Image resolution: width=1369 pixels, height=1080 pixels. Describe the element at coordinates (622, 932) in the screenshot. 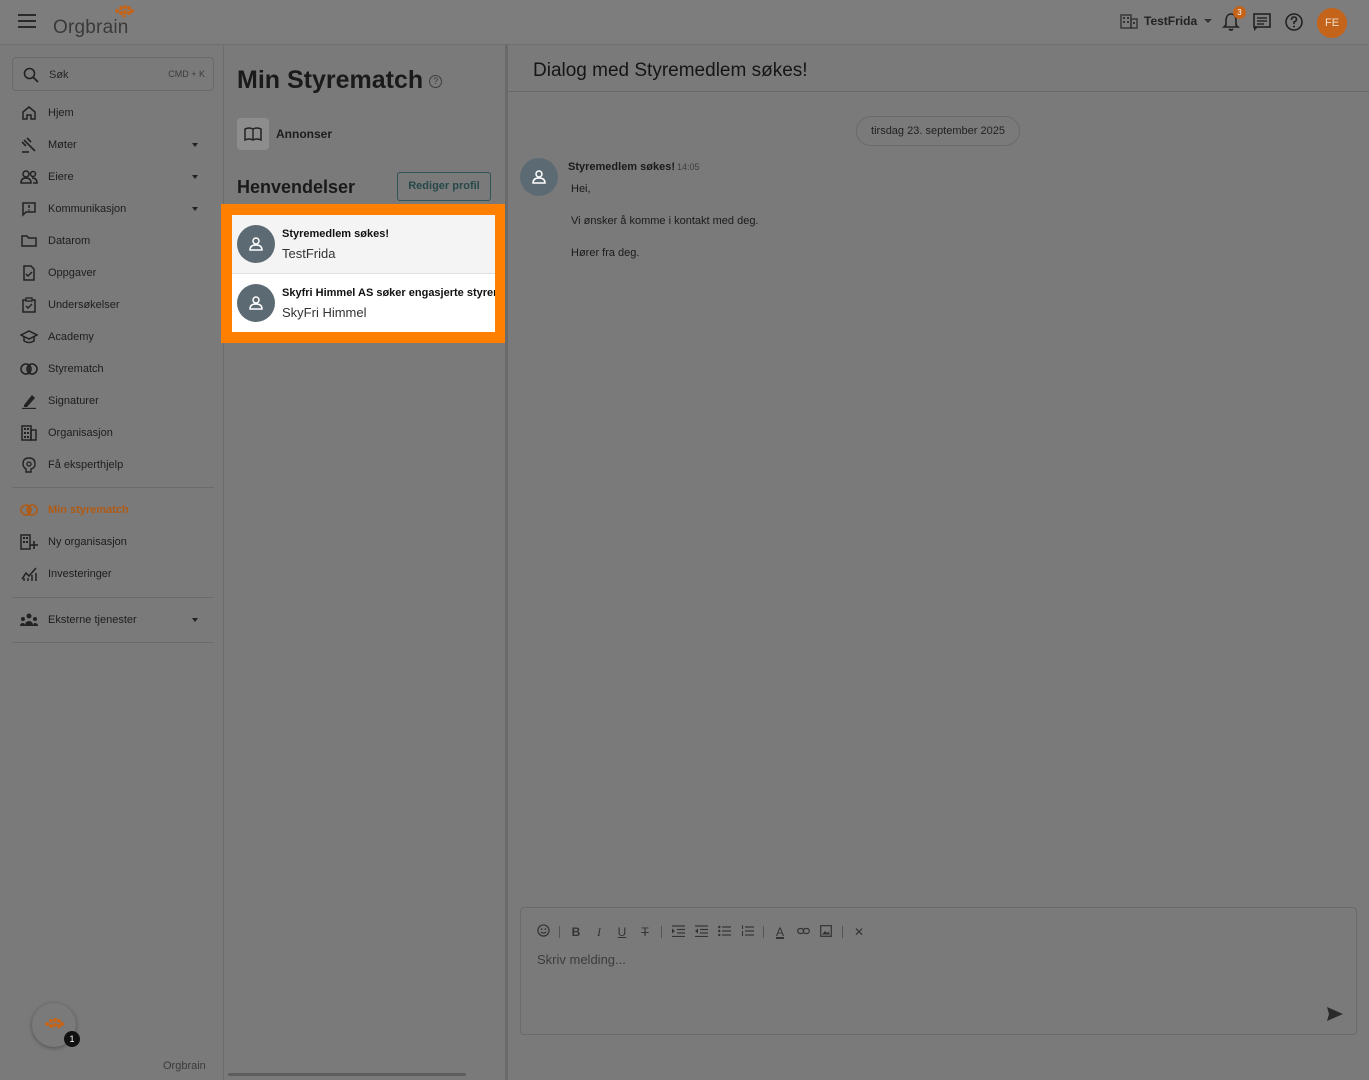

I see `underline-icon: U` at that location.